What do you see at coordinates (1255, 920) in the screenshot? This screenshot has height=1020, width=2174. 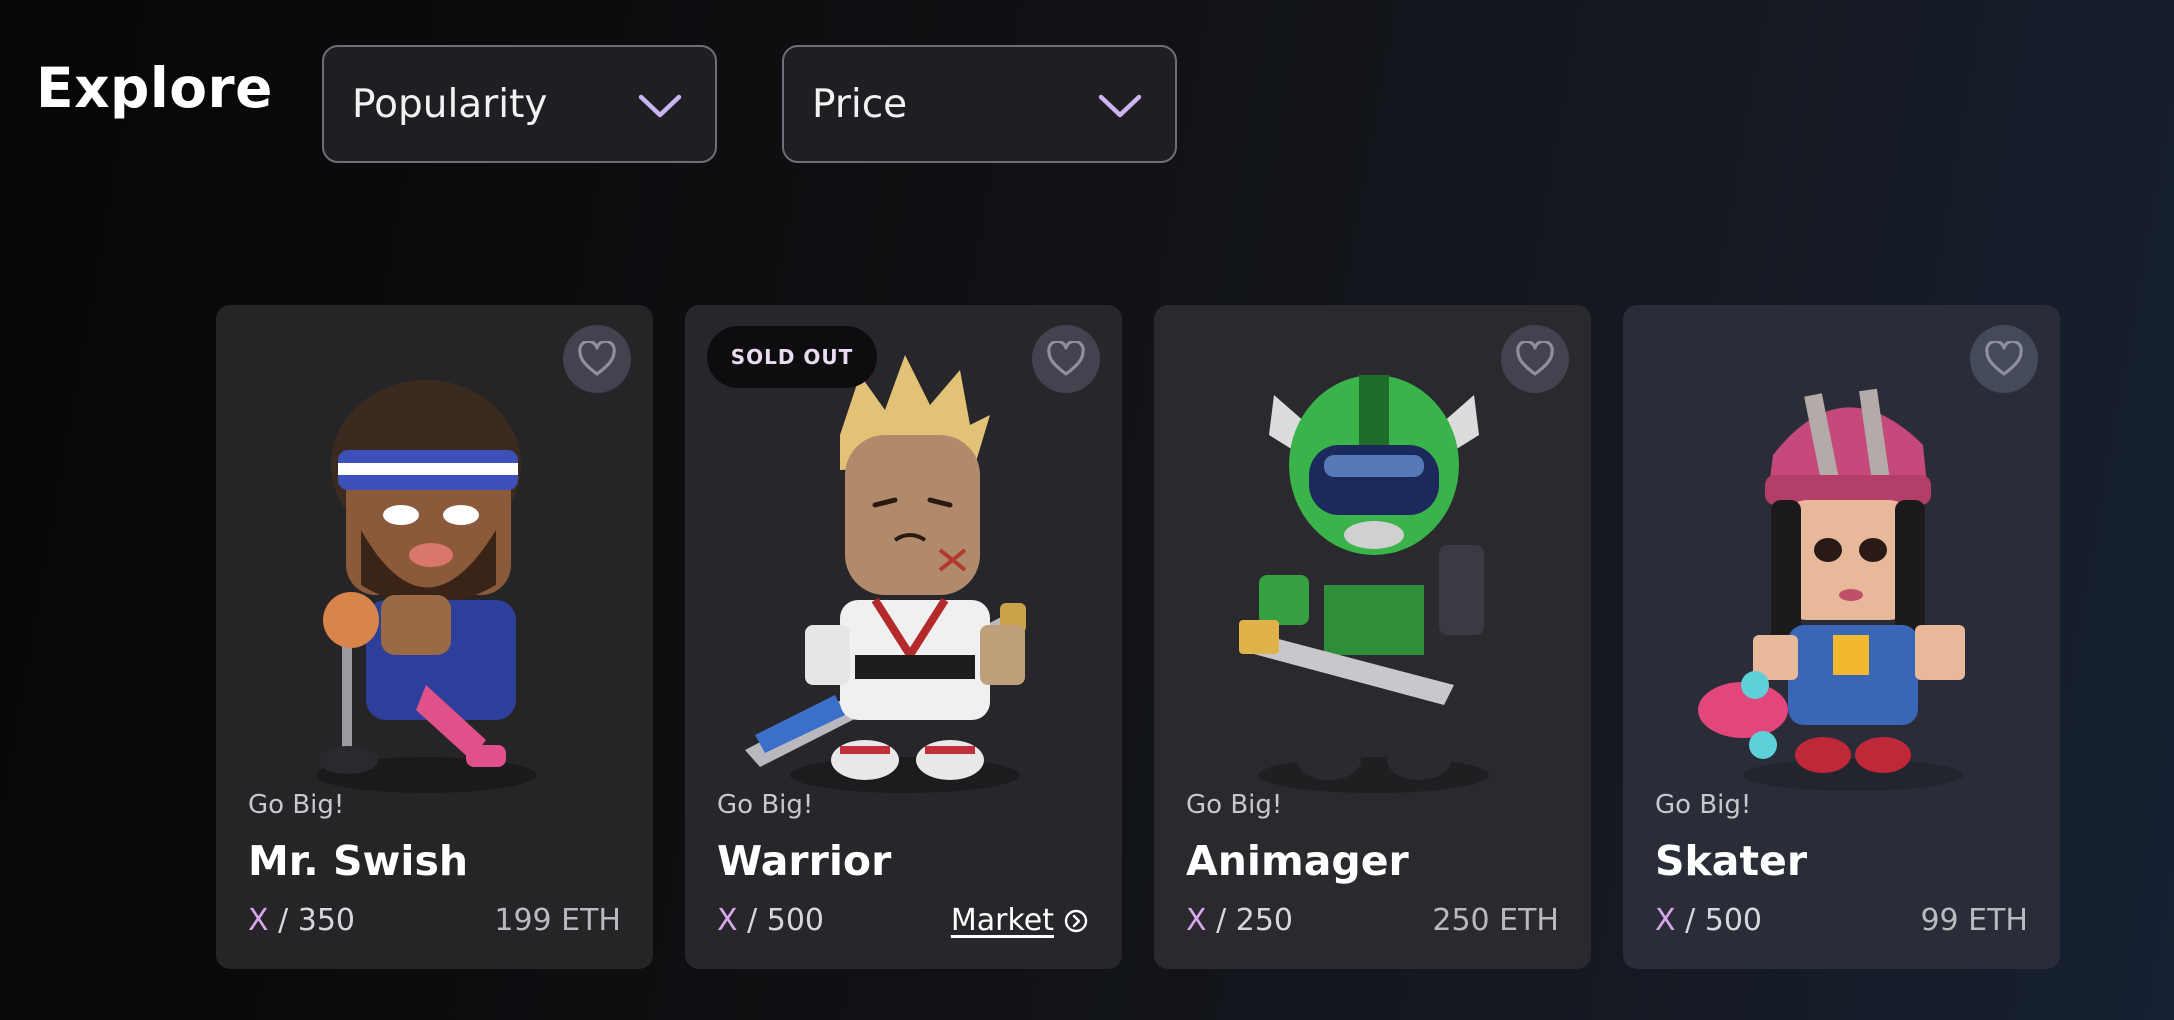 I see `edition-total: / 250` at bounding box center [1255, 920].